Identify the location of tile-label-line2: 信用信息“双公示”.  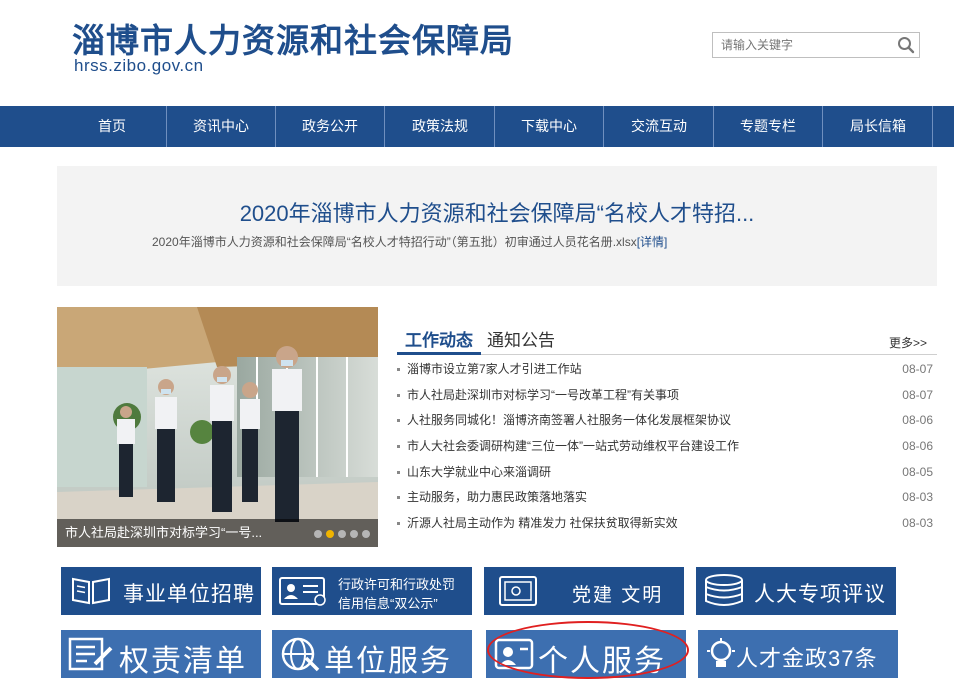
(388, 603).